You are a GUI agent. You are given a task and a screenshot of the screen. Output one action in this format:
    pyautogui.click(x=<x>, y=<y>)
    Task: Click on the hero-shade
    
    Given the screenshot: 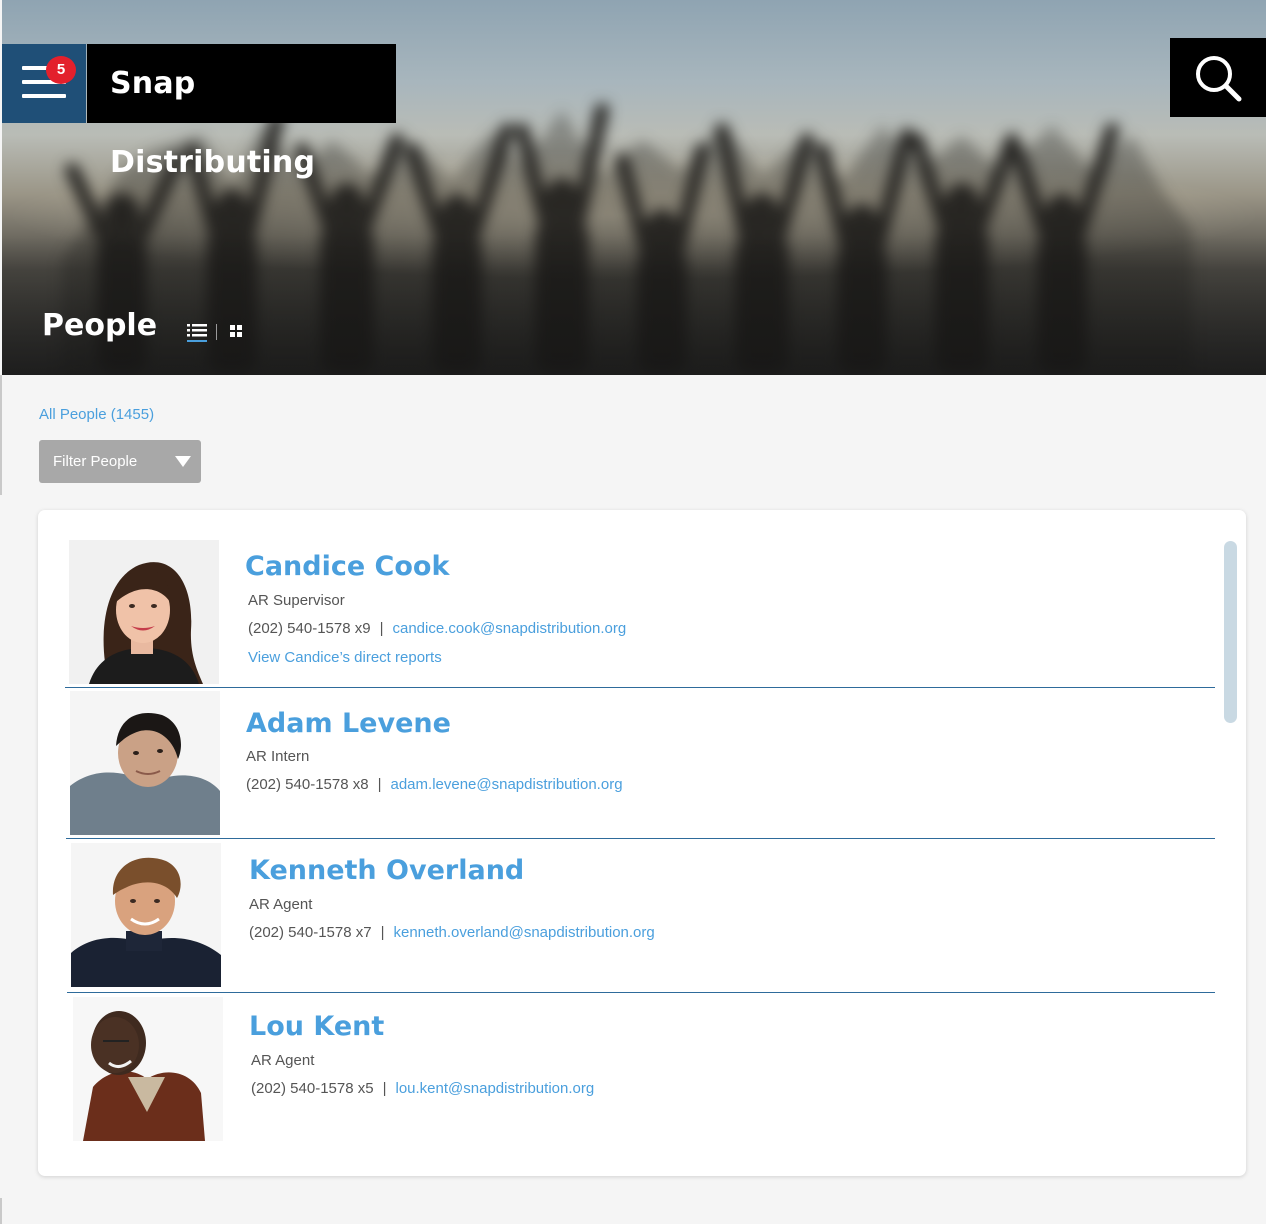 What is the action you would take?
    pyautogui.click(x=634, y=305)
    